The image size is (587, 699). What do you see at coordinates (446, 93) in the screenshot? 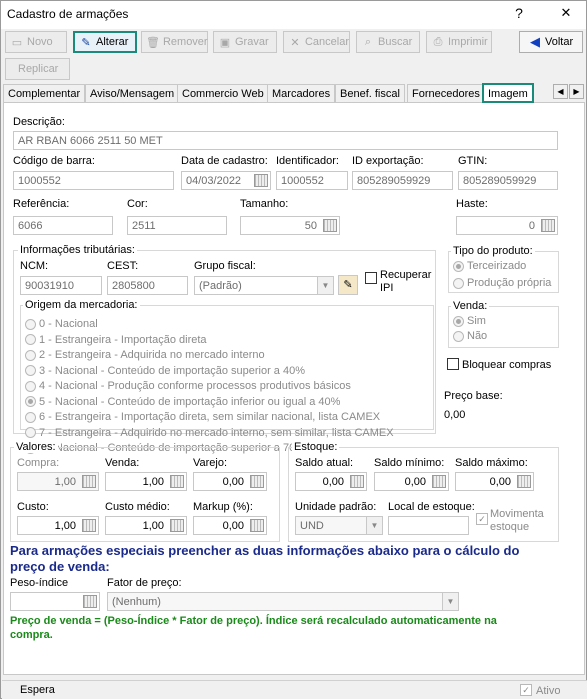
I see `tab-fornecedores: Fornecedores` at bounding box center [446, 93].